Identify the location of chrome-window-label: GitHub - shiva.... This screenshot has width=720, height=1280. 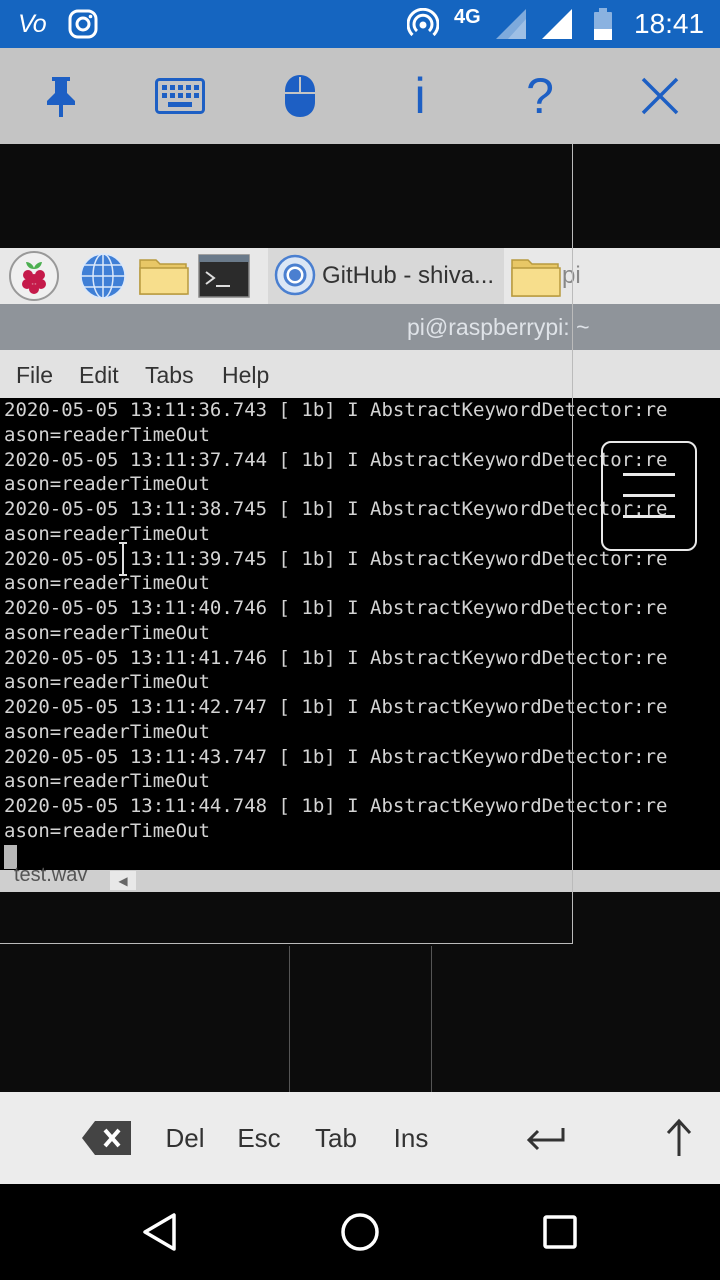
(408, 275).